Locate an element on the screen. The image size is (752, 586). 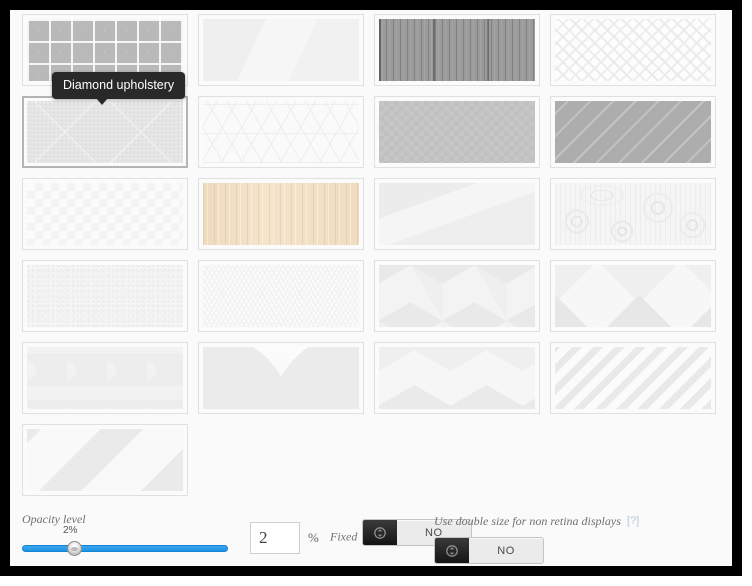
pattern-swatch-light-wood-beige is located at coordinates (281, 214).